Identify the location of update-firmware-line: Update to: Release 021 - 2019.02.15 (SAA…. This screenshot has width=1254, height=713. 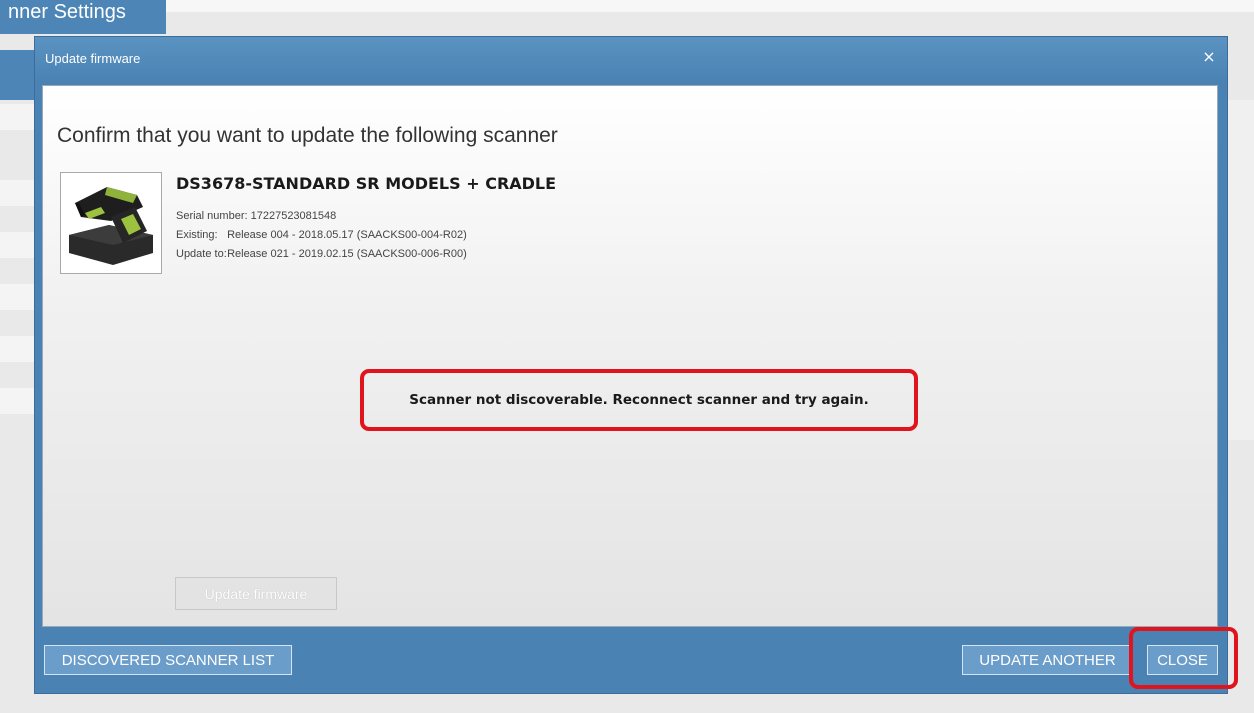
(321, 254).